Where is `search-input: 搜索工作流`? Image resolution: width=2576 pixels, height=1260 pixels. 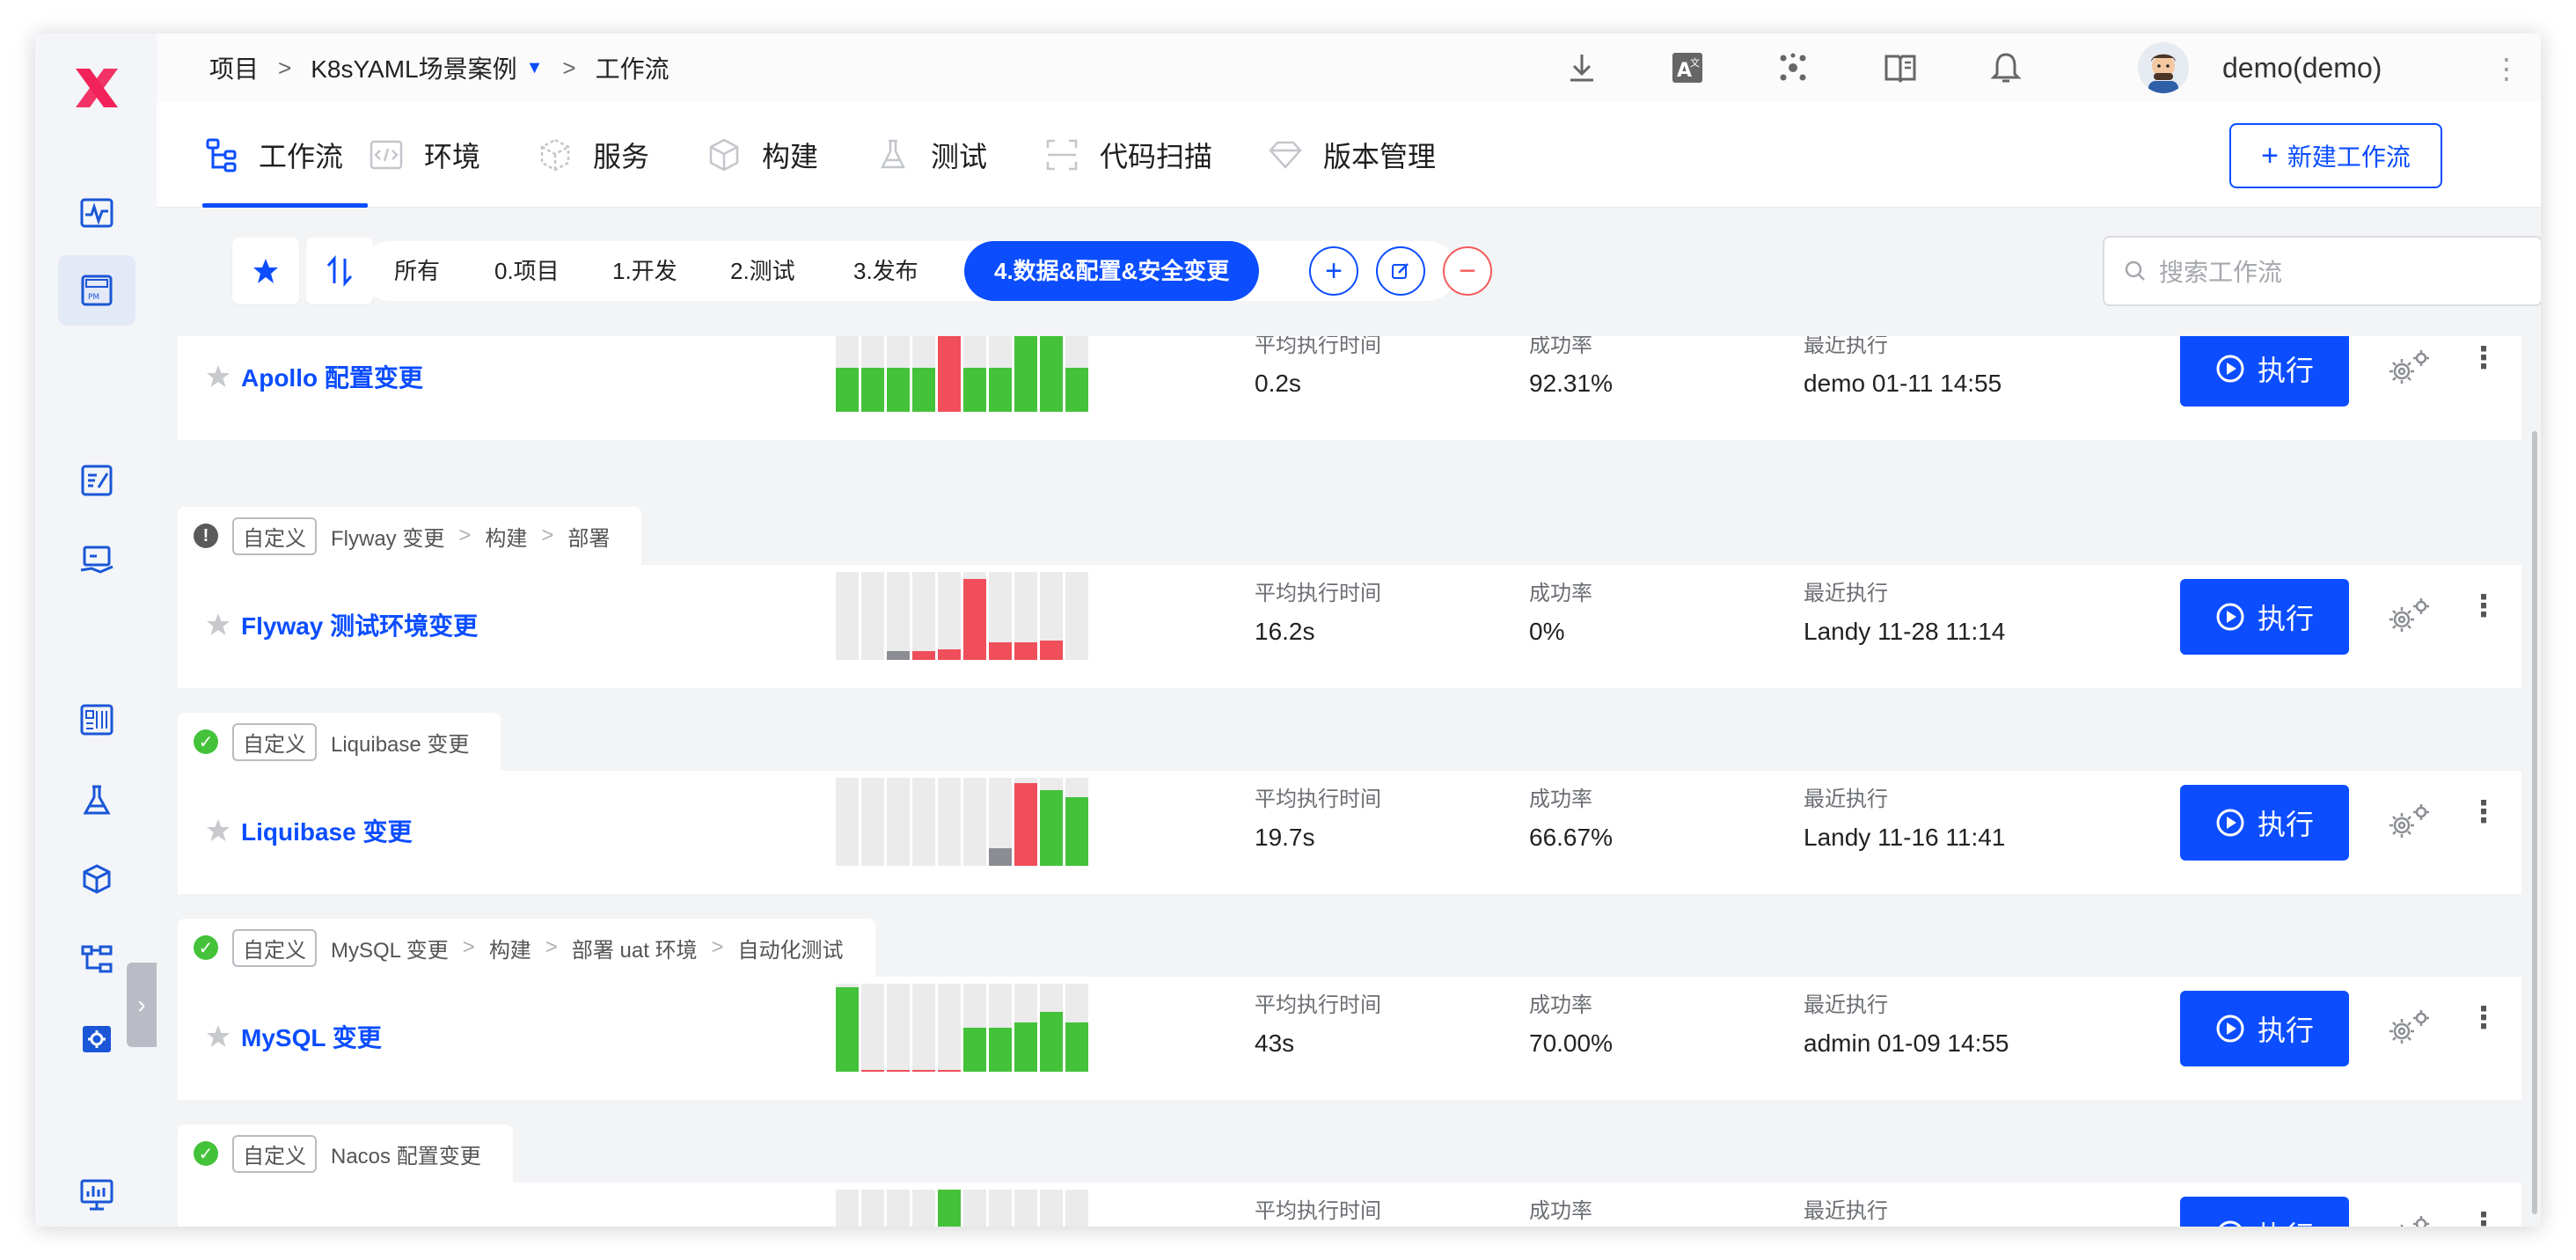 search-input: 搜索工作流 is located at coordinates (2322, 271).